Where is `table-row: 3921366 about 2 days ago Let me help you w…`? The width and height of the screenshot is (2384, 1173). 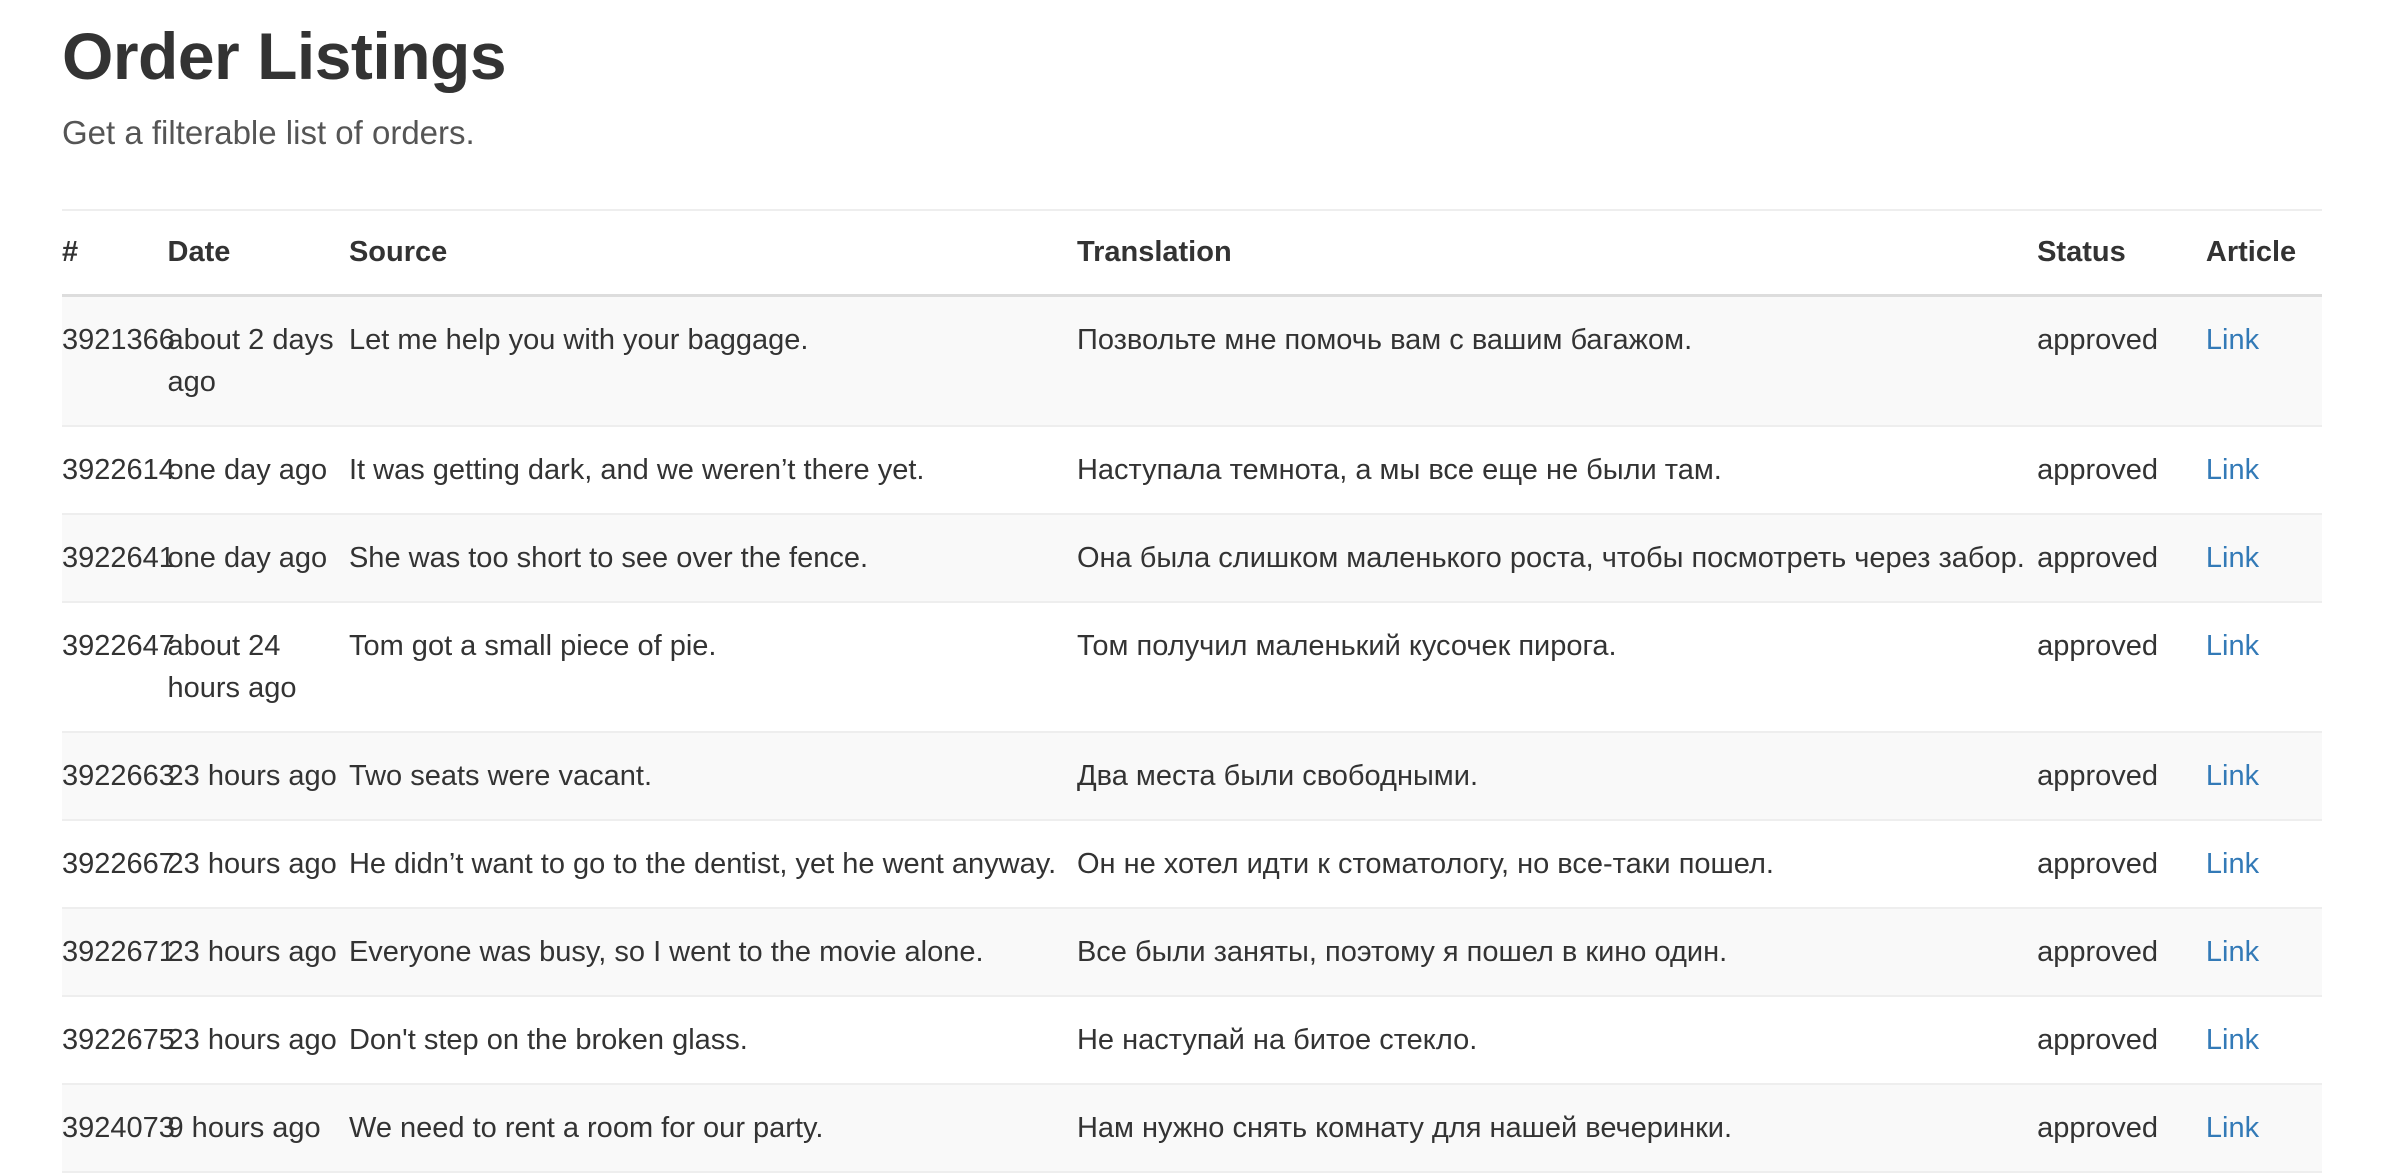
table-row: 3921366 about 2 days ago Let me help you w… is located at coordinates (1192, 361).